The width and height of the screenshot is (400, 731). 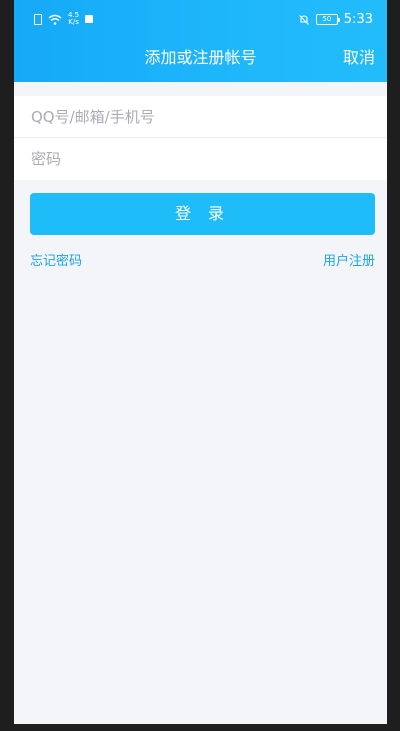 I want to click on account-input, so click(x=200, y=116).